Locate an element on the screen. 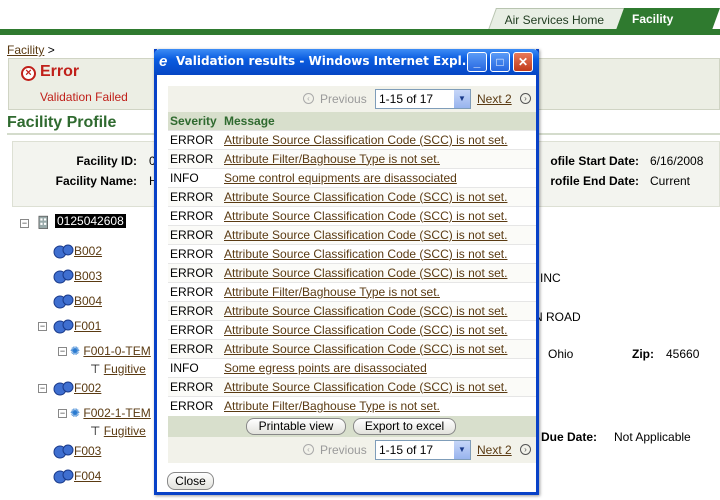 The image size is (720, 500). tab-facility: Facility is located at coordinates (667, 19).